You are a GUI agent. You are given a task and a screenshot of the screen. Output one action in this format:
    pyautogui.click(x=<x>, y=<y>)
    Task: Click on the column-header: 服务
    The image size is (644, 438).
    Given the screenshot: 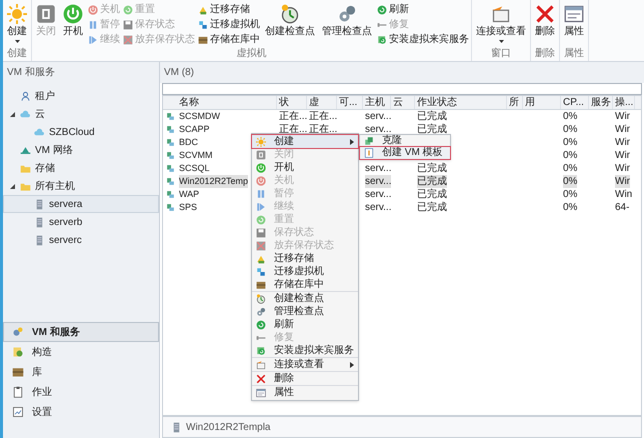 What is the action you would take?
    pyautogui.click(x=601, y=102)
    